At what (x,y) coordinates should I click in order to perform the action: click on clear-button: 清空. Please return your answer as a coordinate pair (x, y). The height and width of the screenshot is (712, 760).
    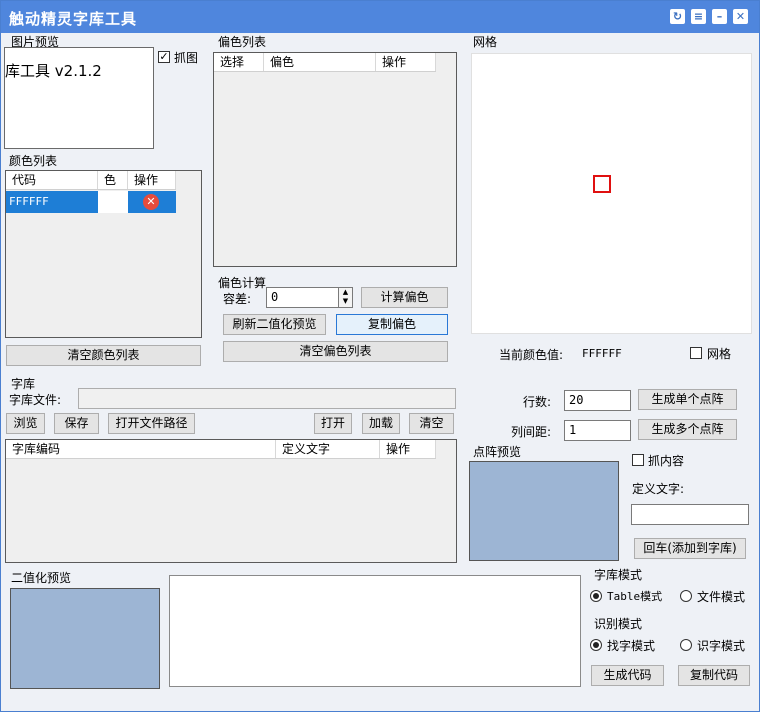
    Looking at the image, I should click on (431, 423).